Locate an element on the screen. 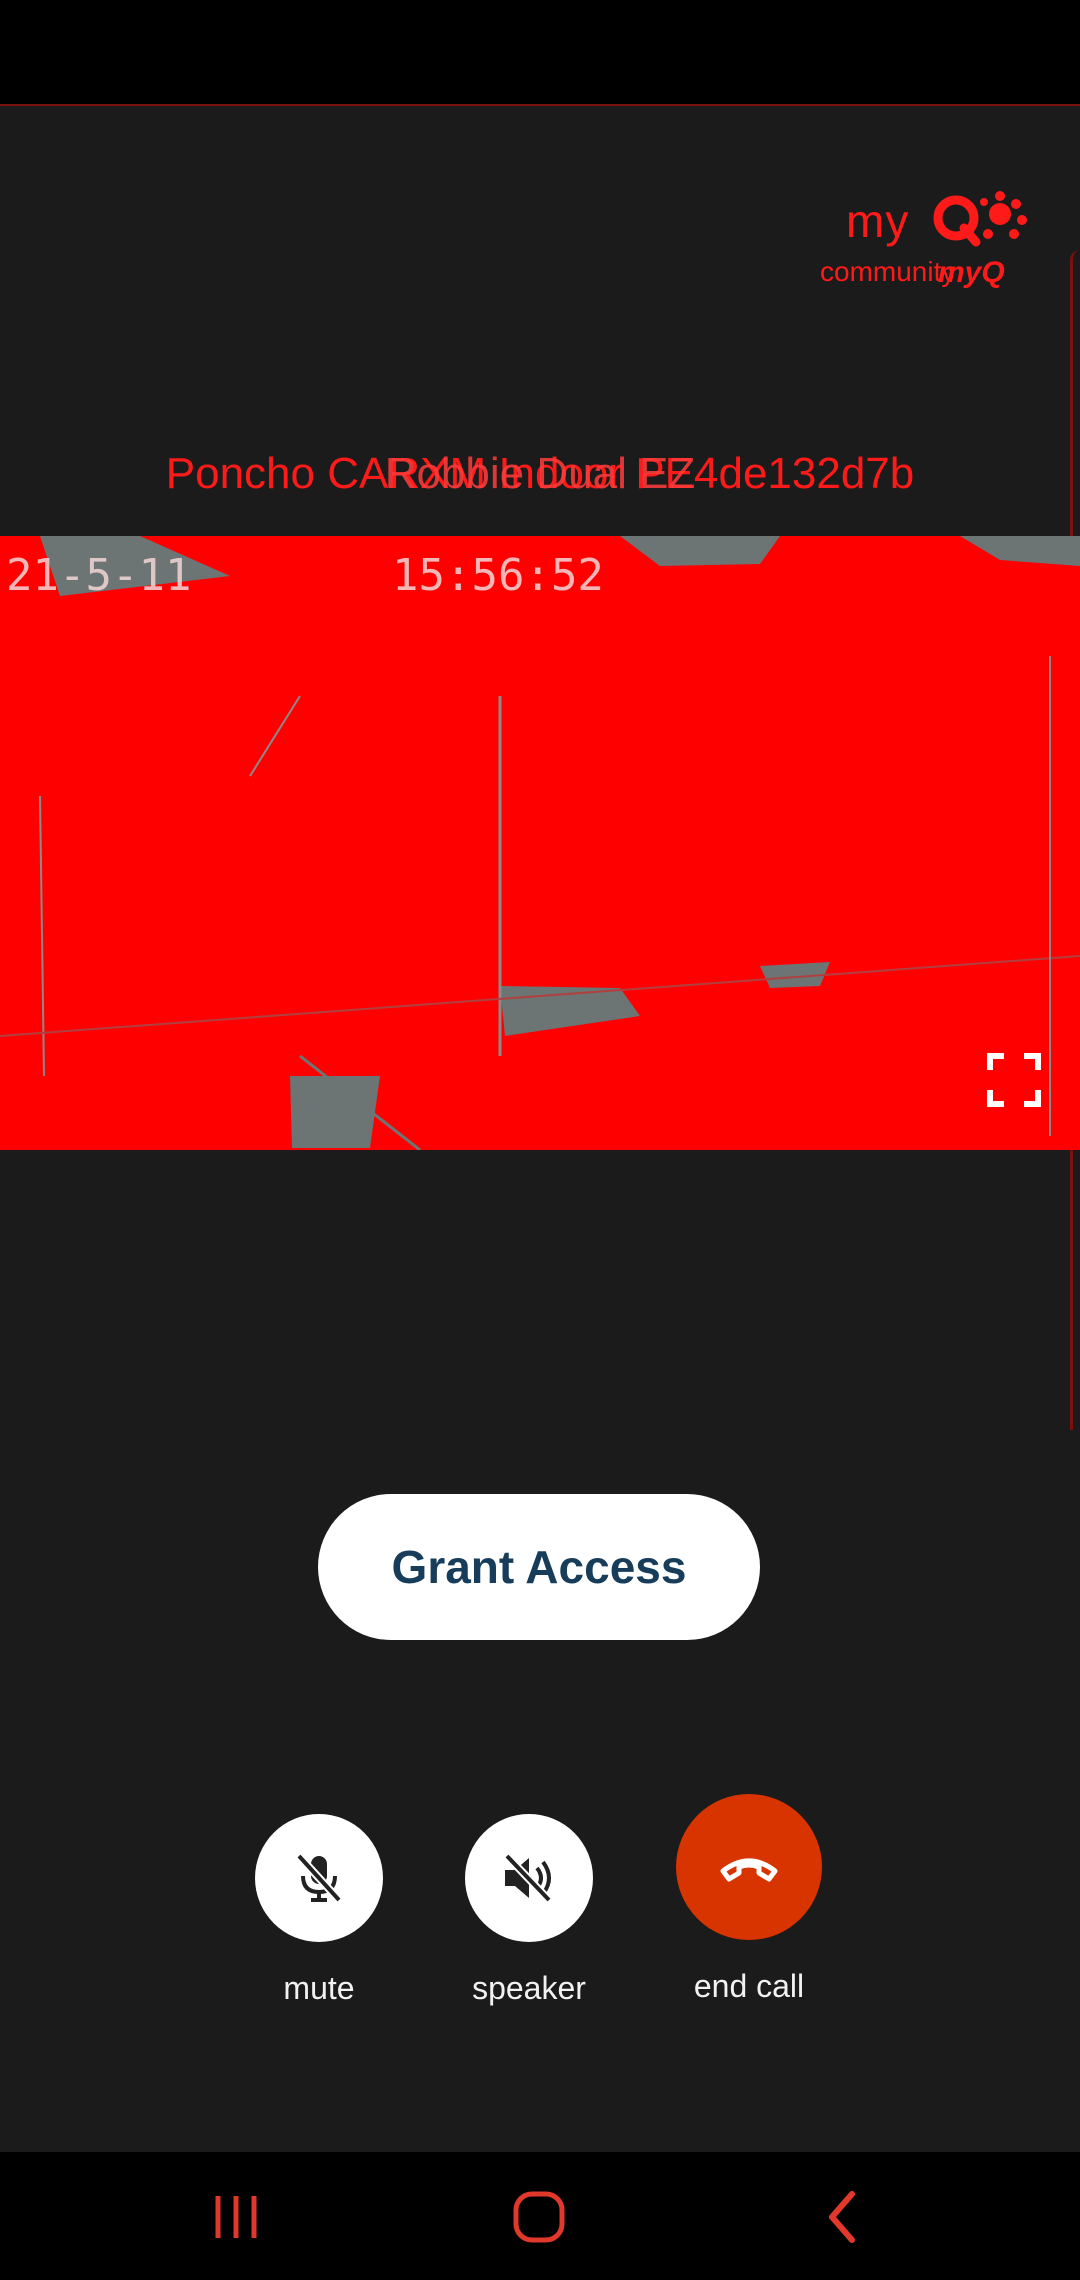 This screenshot has height=2280, width=1080. nav-recent-button is located at coordinates (237, 2217).